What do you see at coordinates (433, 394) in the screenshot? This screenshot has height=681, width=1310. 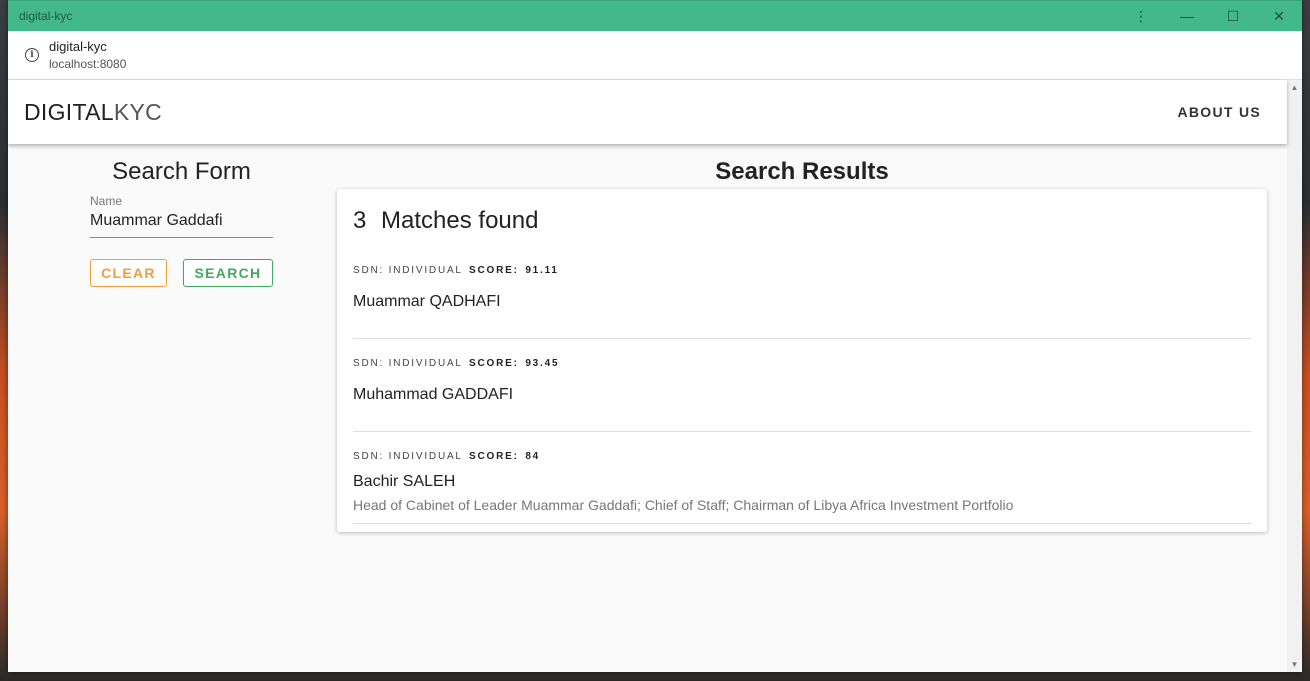 I see `result-name: Muhammad GADDAFI` at bounding box center [433, 394].